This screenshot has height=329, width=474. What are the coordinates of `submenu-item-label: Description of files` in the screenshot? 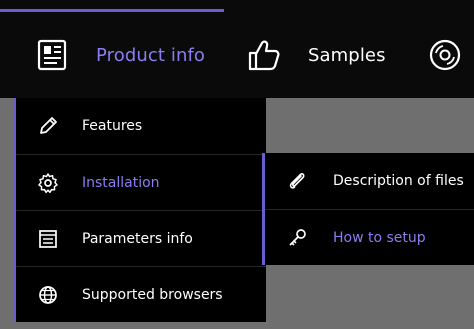 It's located at (398, 181).